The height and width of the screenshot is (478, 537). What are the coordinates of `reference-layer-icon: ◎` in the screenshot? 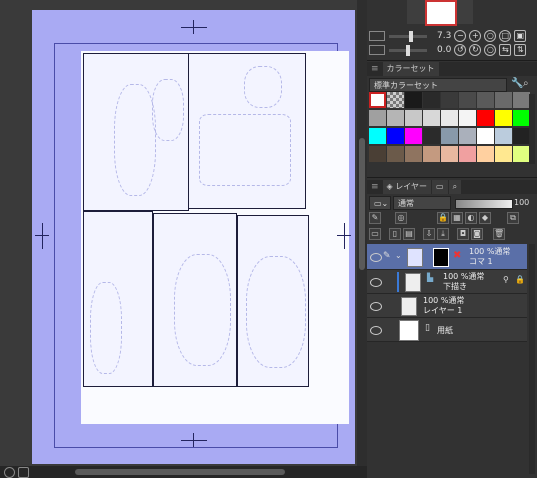 It's located at (401, 218).